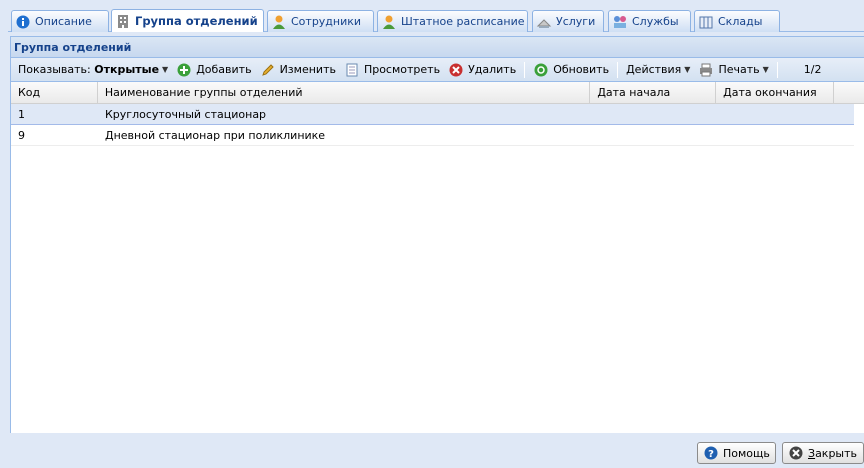 The width and height of the screenshot is (864, 468). I want to click on close-label: Закрыть, so click(832, 453).